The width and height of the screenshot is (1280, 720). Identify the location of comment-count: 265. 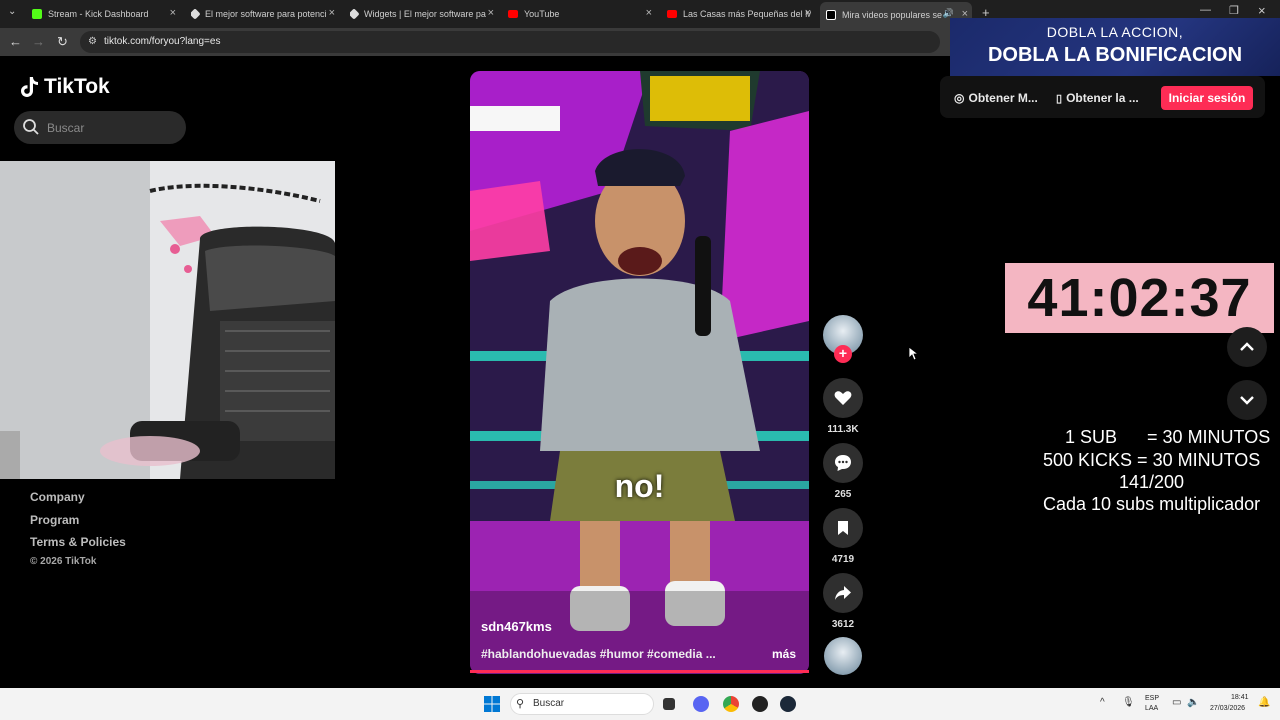
(843, 494).